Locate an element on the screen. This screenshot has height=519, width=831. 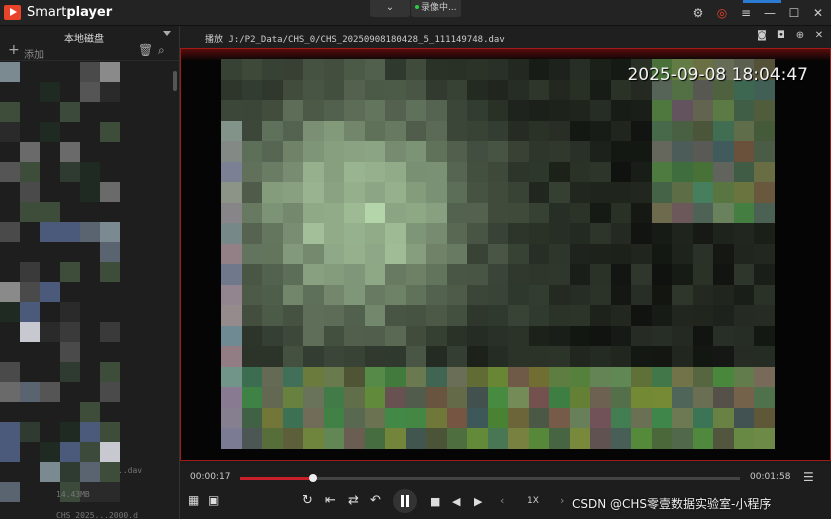
app-title: Smartplayer is located at coordinates (70, 12).